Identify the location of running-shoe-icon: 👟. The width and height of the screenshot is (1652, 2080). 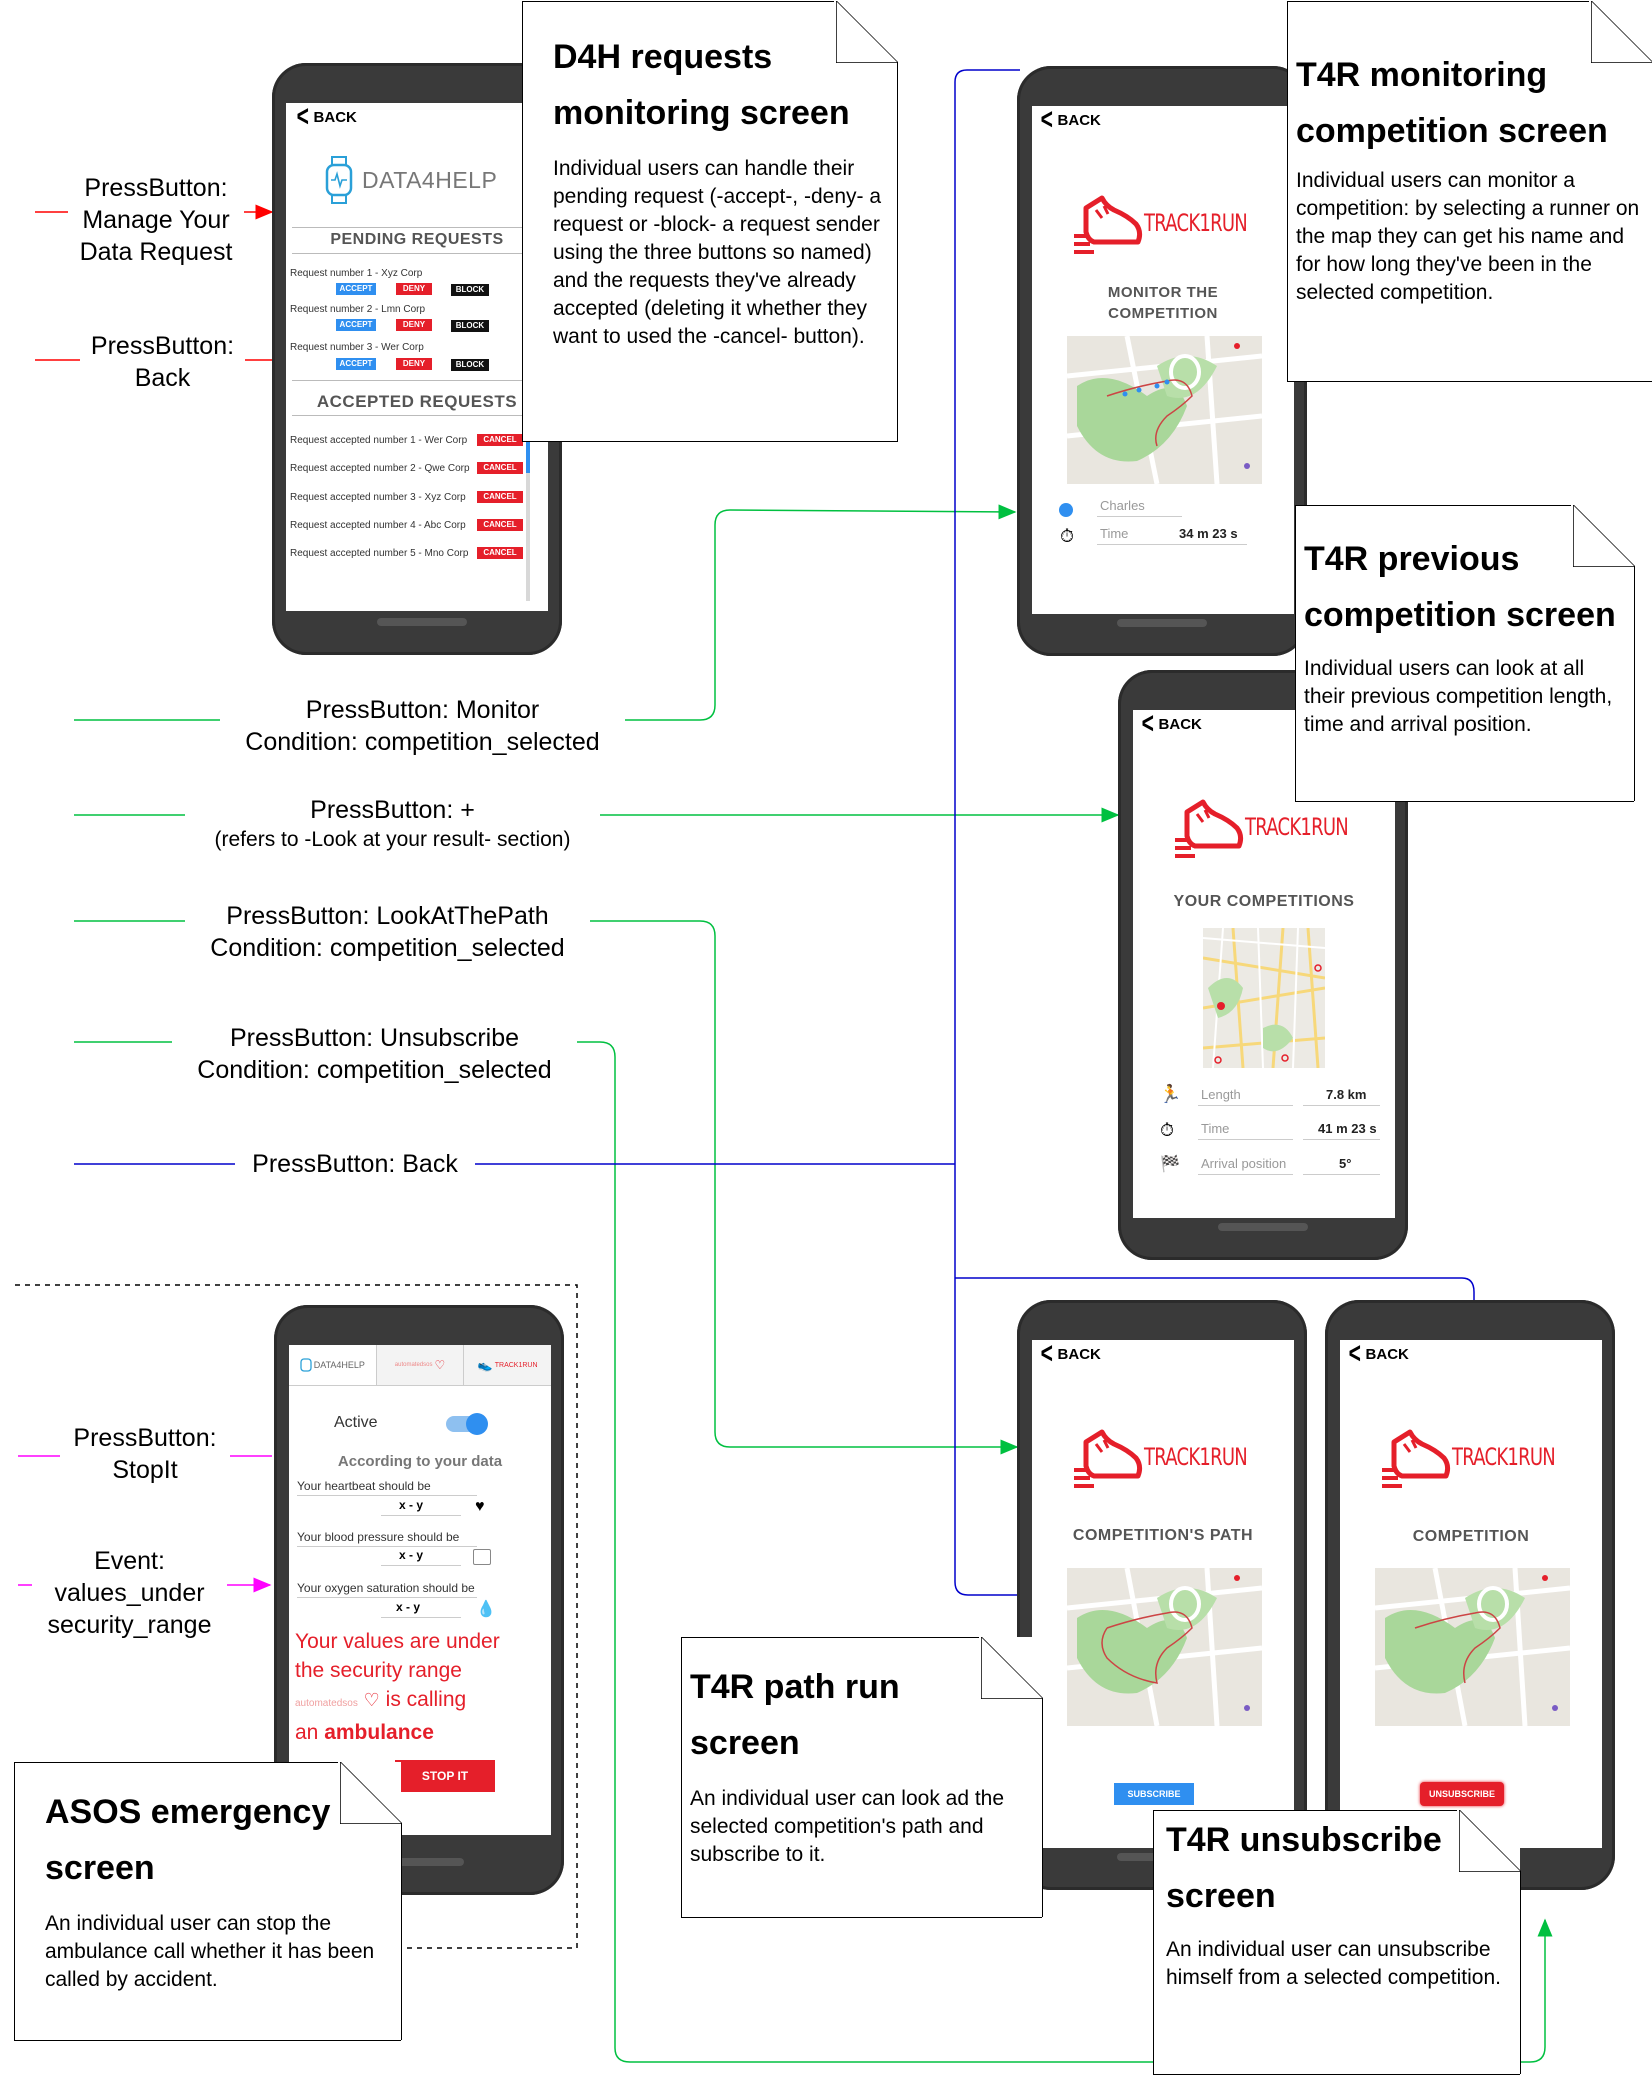
(485, 1365).